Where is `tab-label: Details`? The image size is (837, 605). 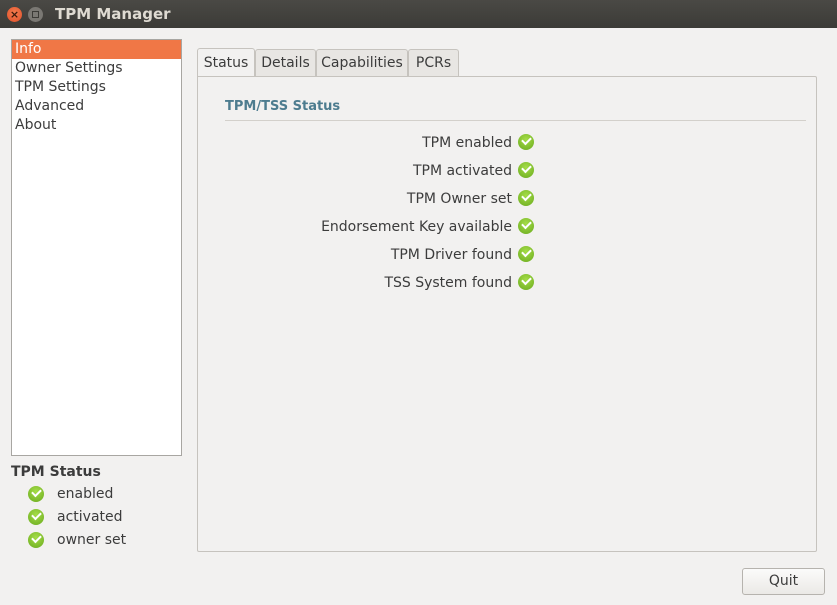
tab-label: Details is located at coordinates (285, 63).